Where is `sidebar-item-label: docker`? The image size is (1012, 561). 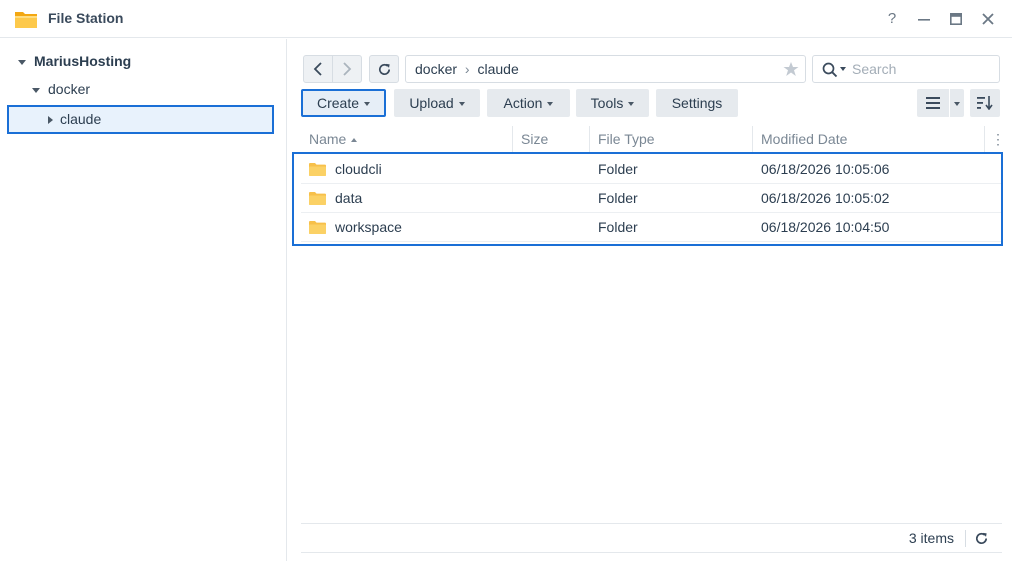
sidebar-item-label: docker is located at coordinates (69, 89).